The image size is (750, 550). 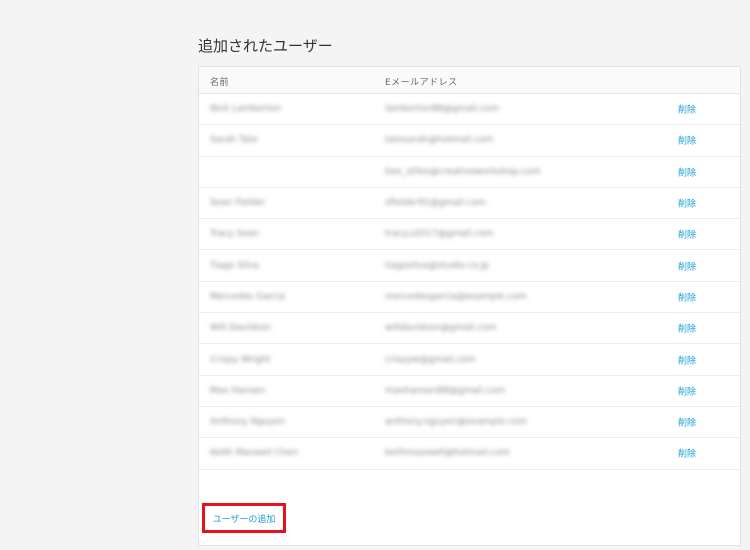 I want to click on table-row: Sean Fielder sfielder91@gmail.com 削除, so click(x=469, y=204).